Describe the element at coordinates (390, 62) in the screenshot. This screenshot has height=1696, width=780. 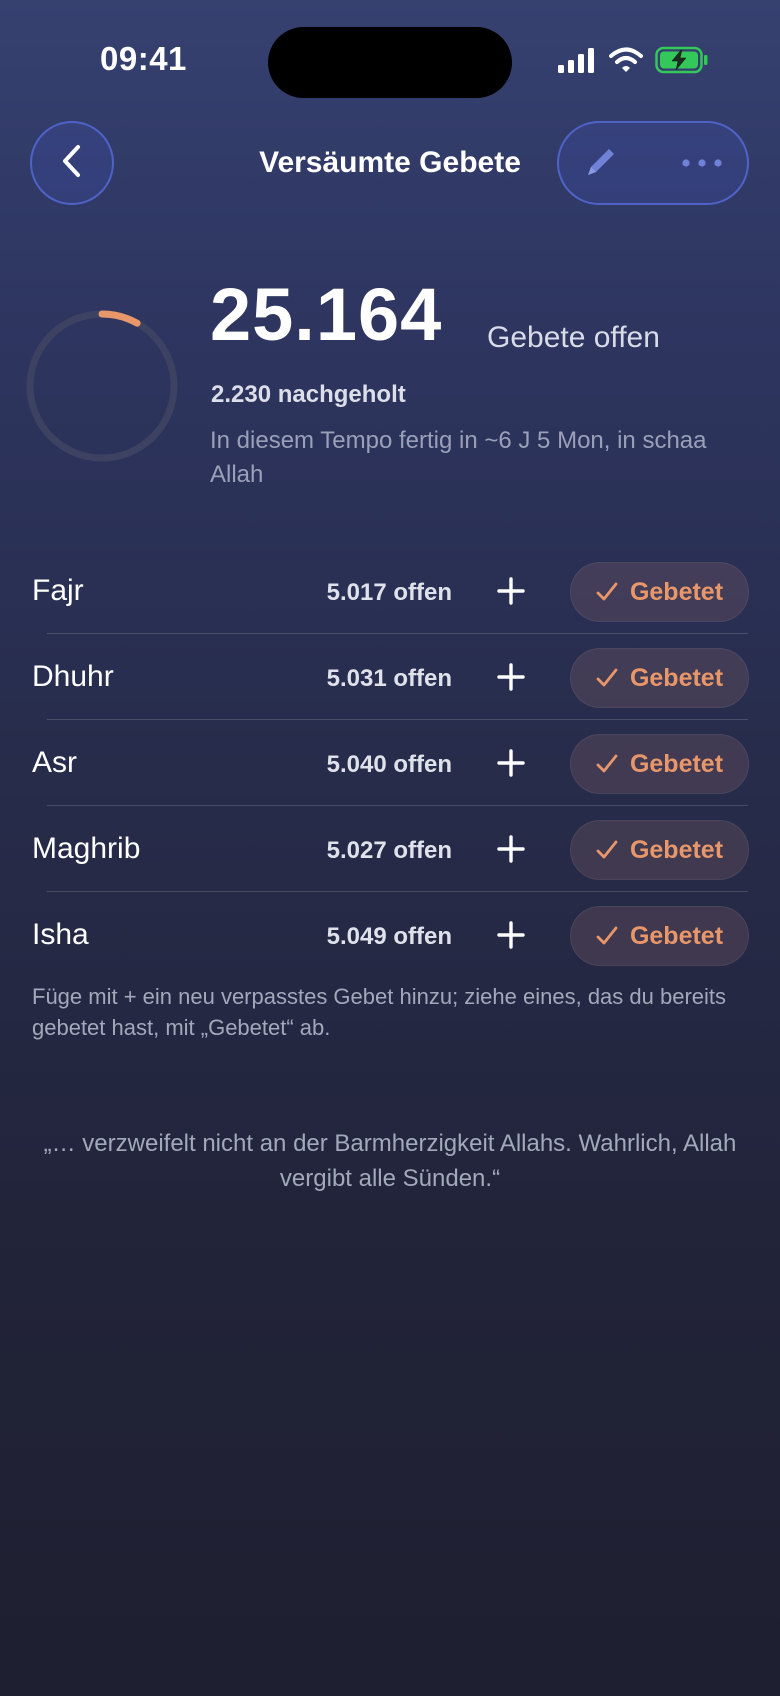
I see `dynamic-island` at that location.